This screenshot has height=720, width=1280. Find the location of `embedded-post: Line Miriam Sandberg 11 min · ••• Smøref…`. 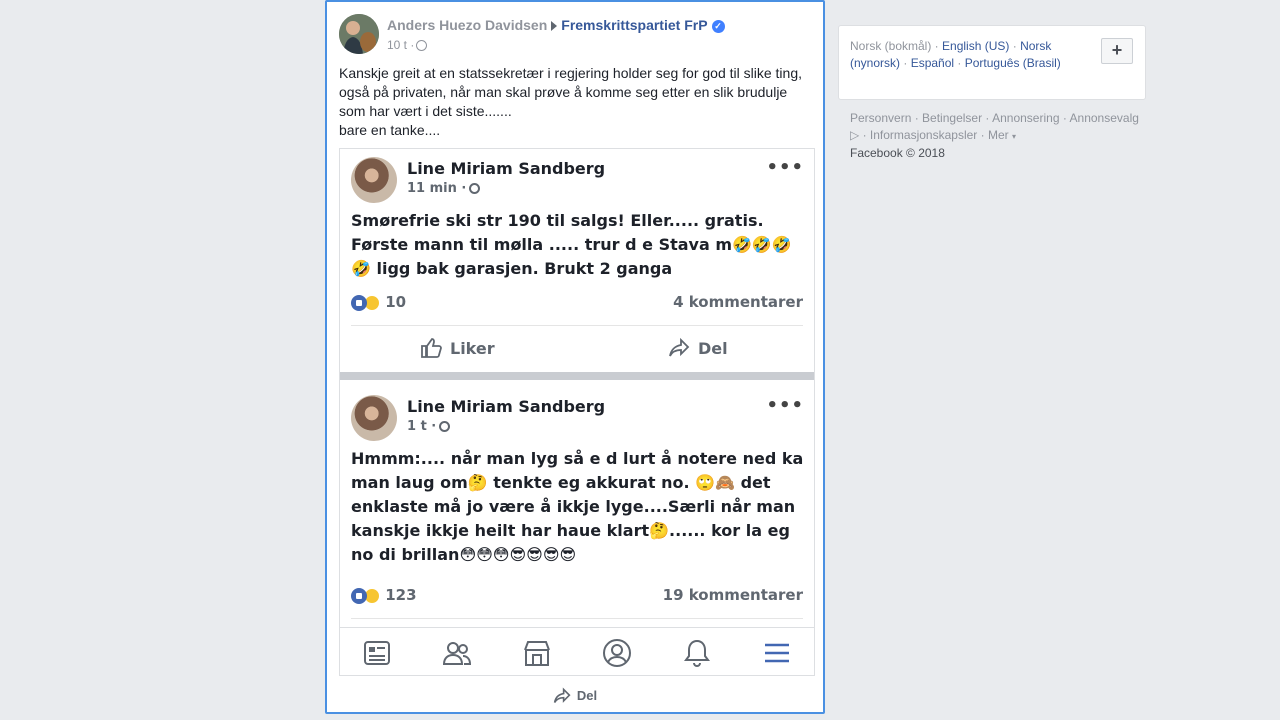

embedded-post: Line Miriam Sandberg 11 min · ••• Smøref… is located at coordinates (577, 264).